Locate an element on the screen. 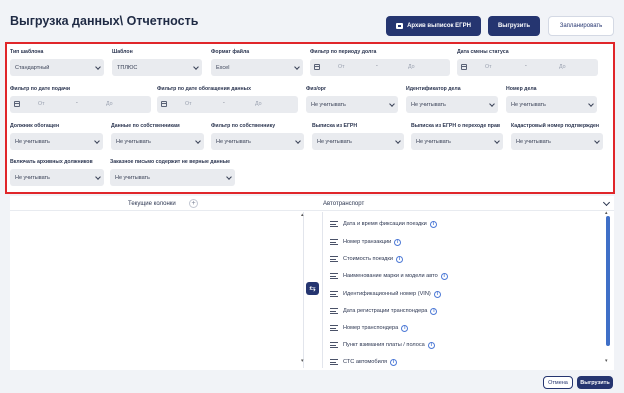  list-item: Стоимость поездки i is located at coordinates (366, 259).